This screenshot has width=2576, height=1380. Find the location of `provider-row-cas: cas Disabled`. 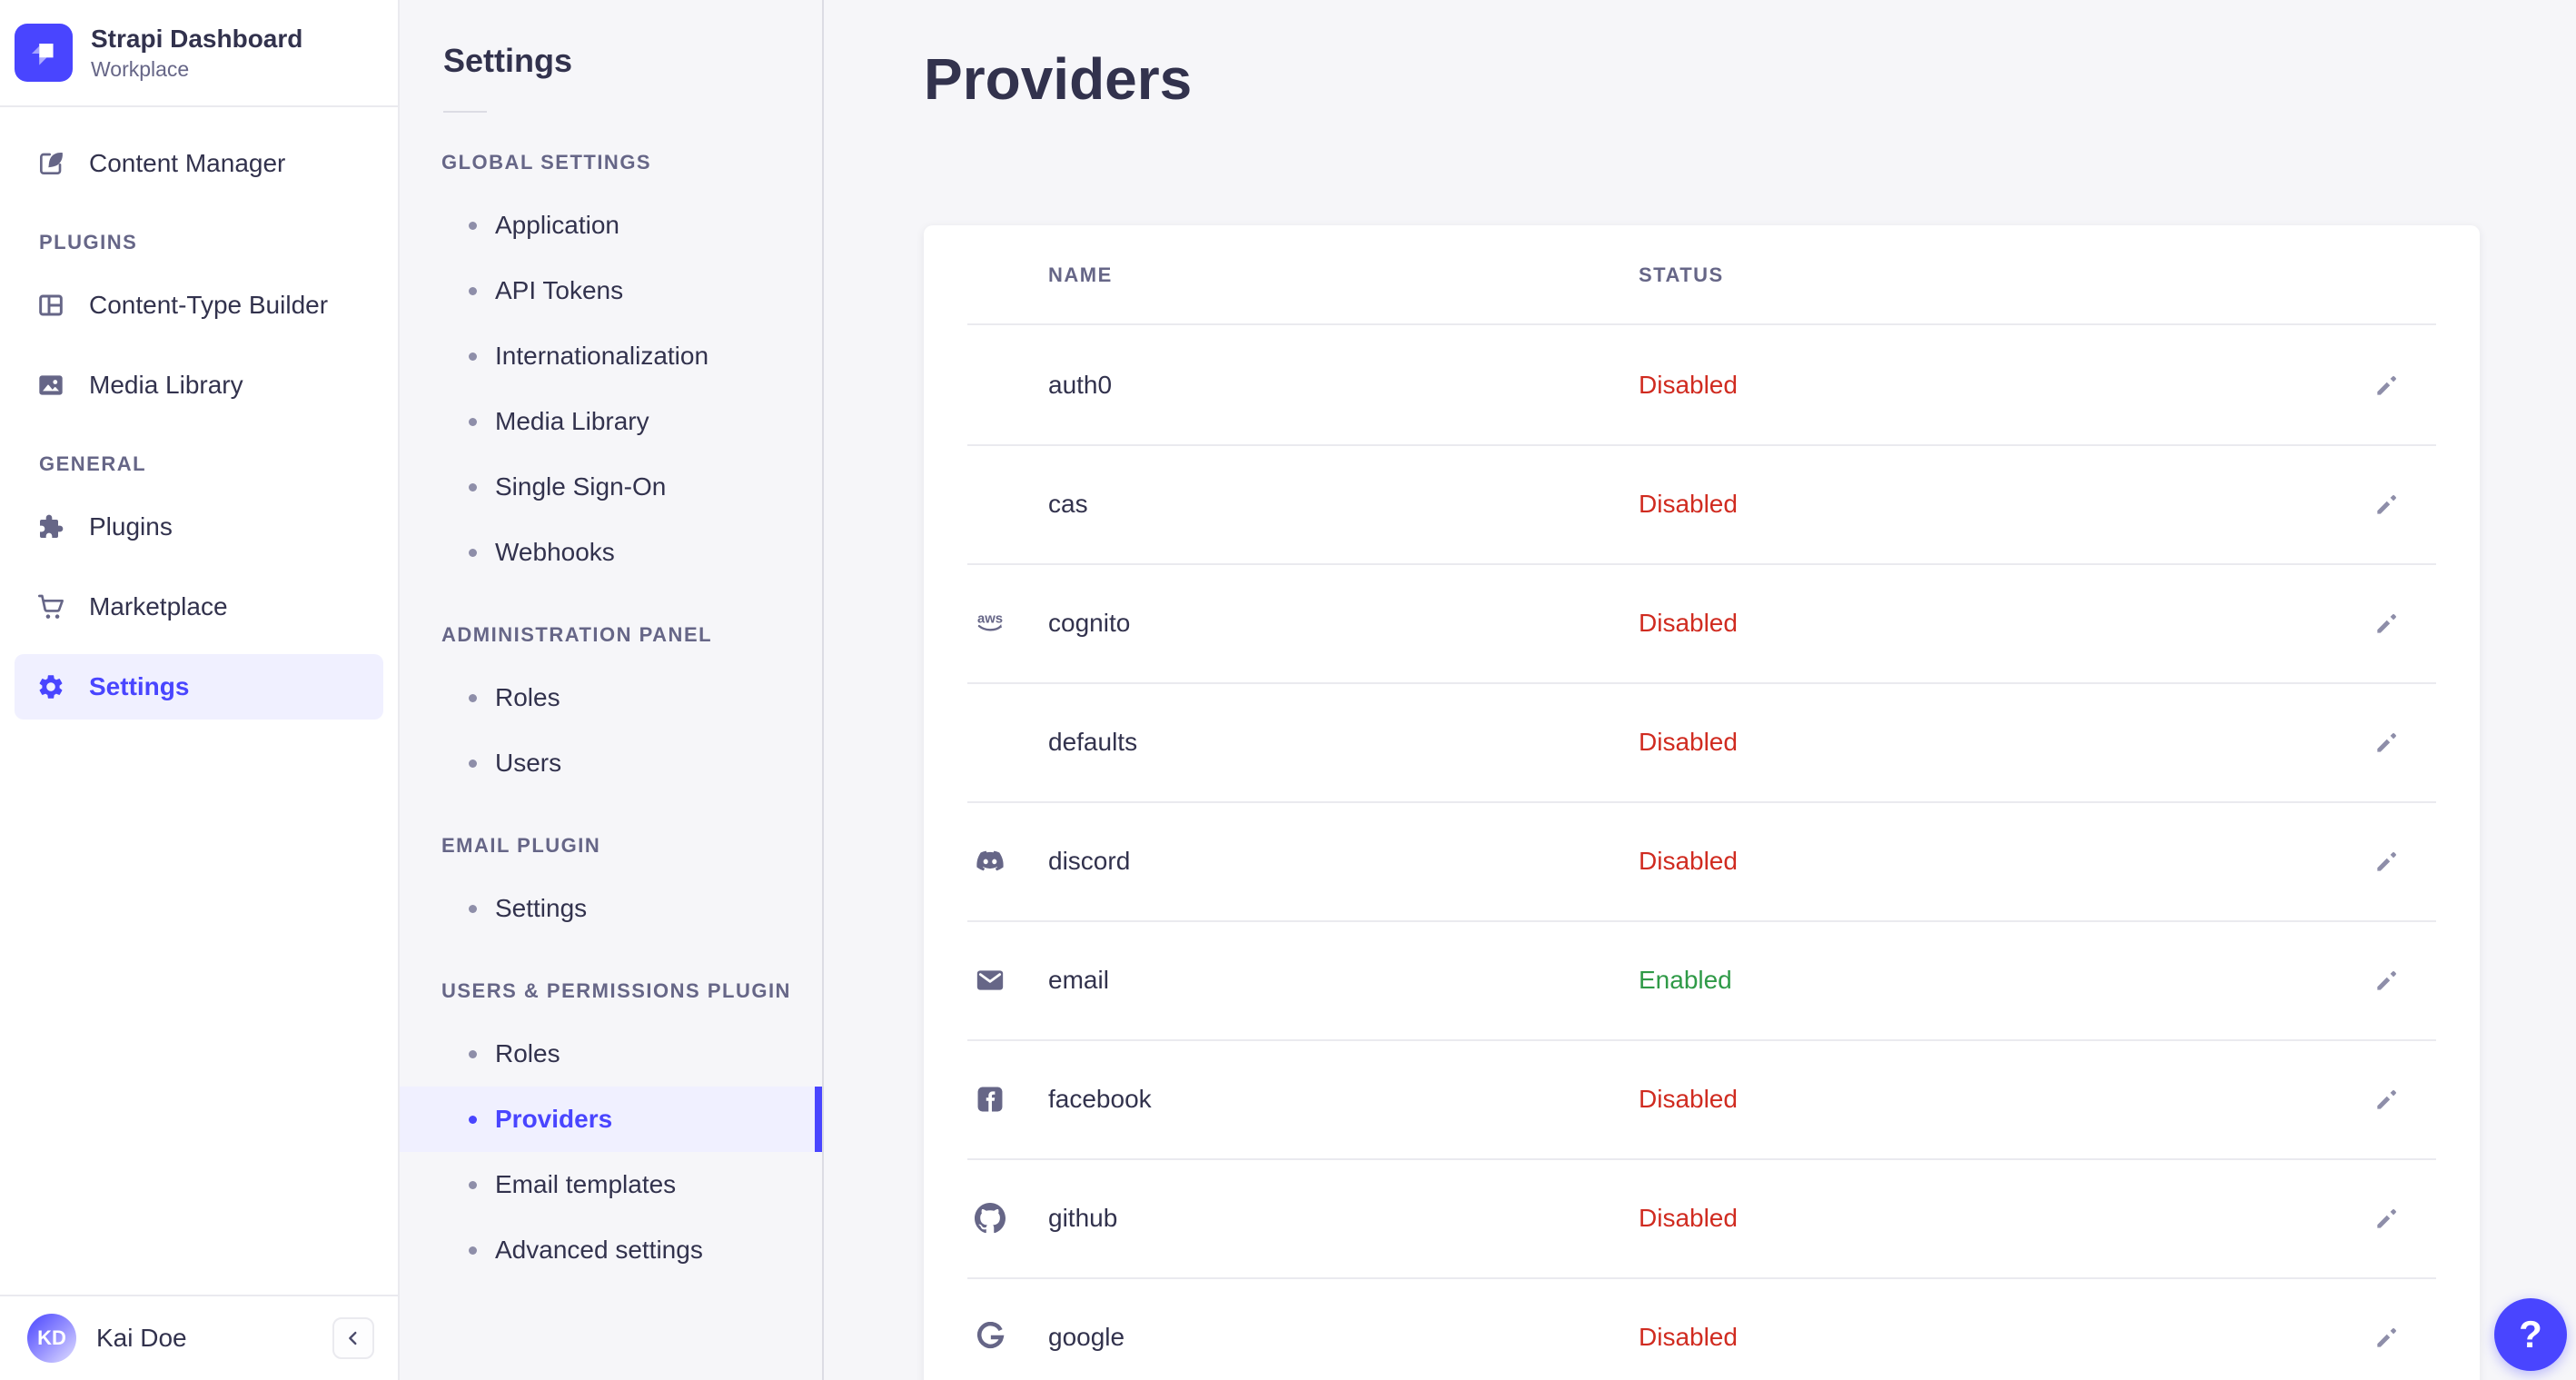

provider-row-cas: cas Disabled is located at coordinates (1702, 503).